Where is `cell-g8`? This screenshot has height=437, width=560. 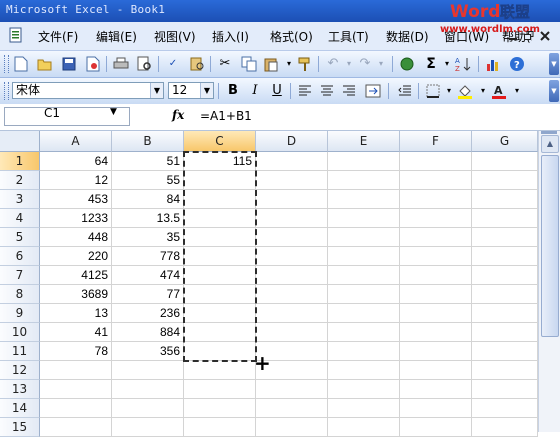
cell-g8 is located at coordinates (505, 294).